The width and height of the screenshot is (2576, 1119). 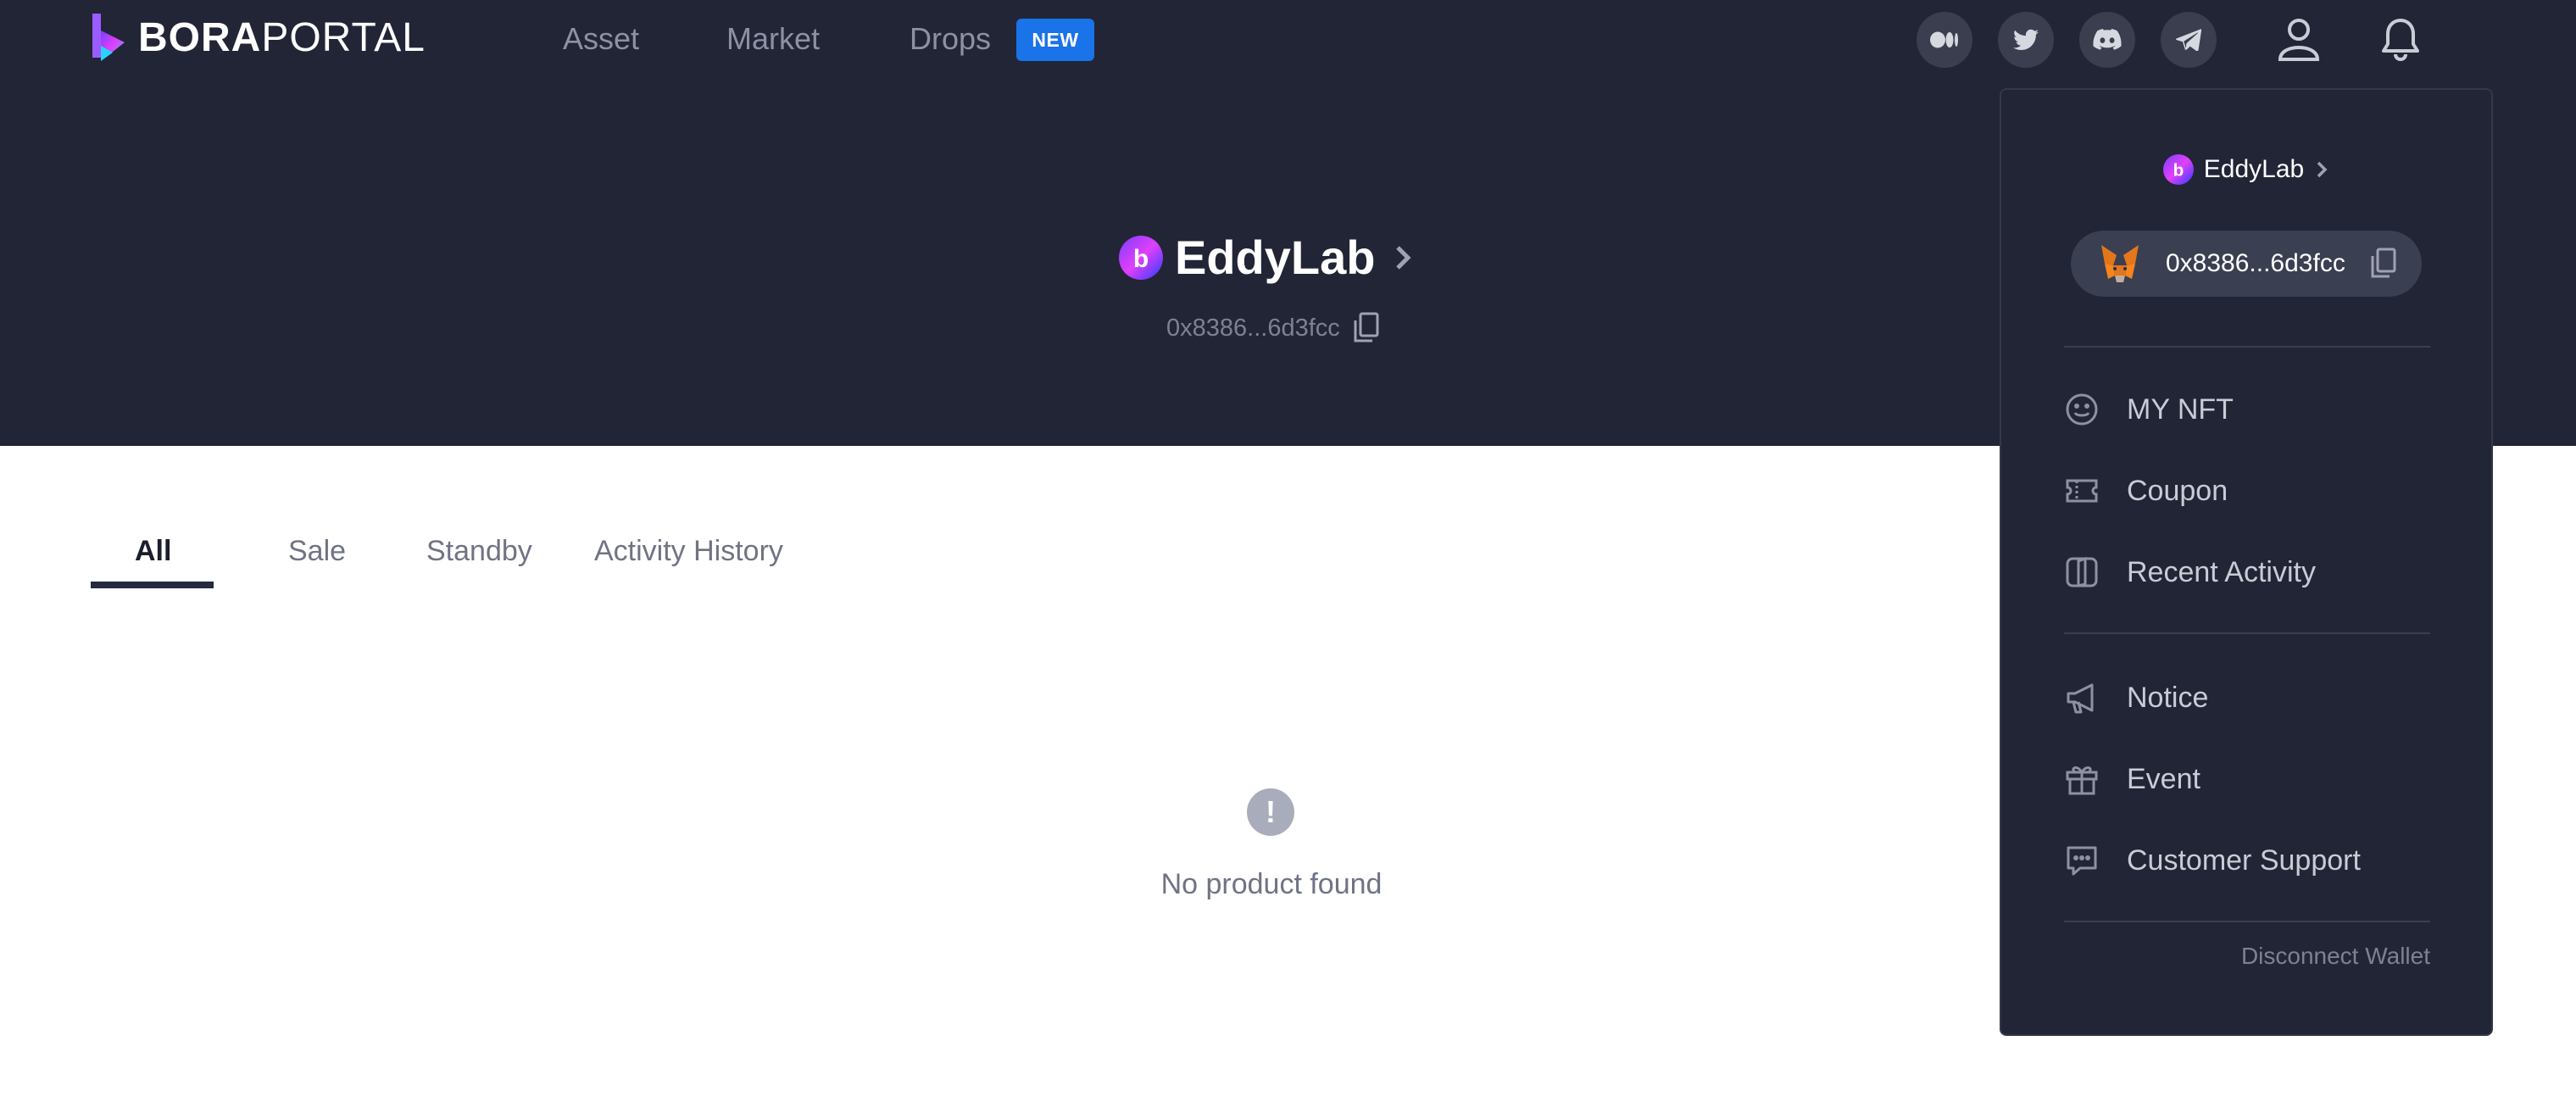 I want to click on user-avatar: b, so click(x=2178, y=169).